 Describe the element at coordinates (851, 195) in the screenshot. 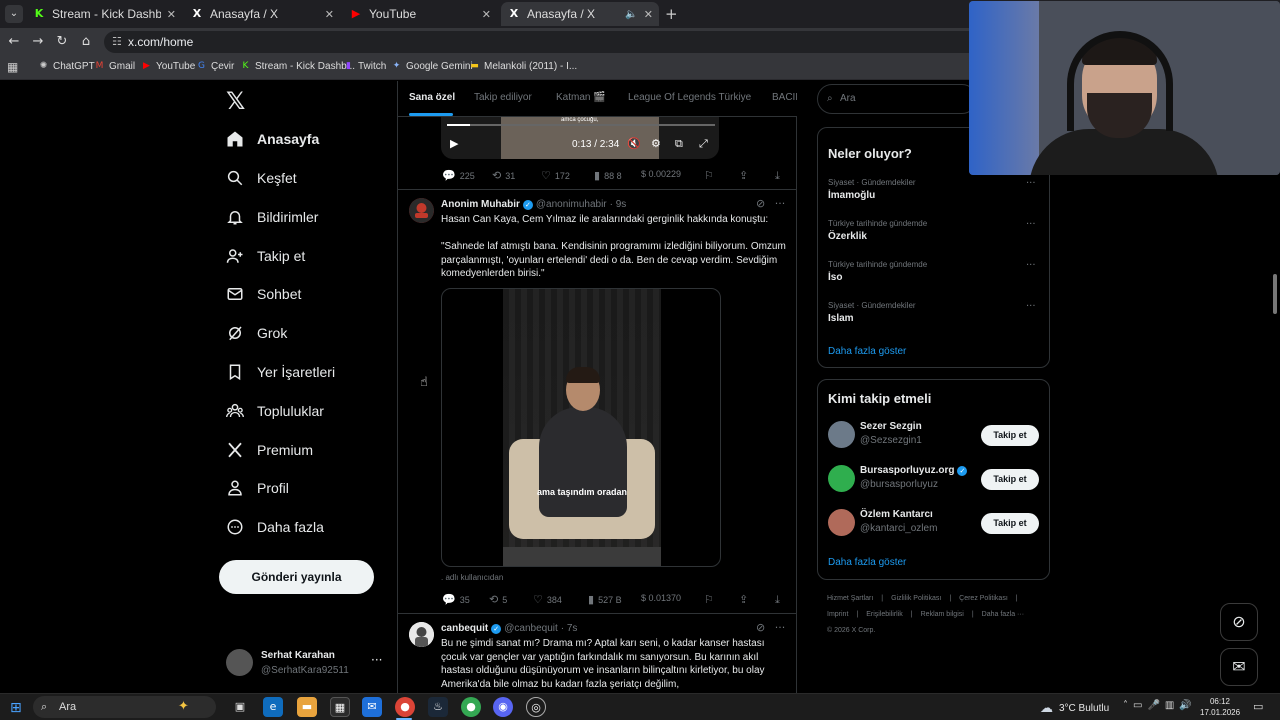

I see `trend-item: İmamoğlu` at that location.